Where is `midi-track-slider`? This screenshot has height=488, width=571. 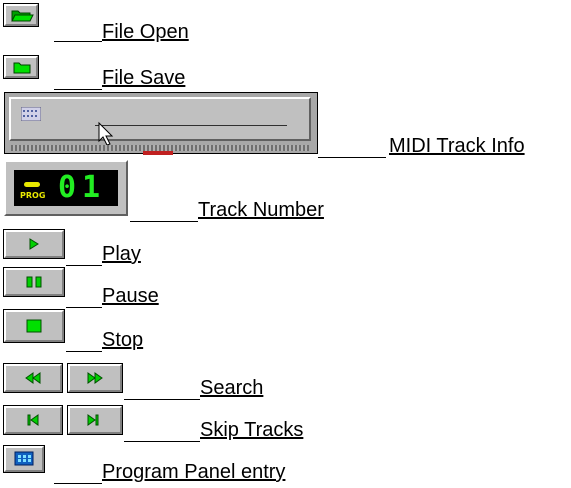
midi-track-slider is located at coordinates (161, 123).